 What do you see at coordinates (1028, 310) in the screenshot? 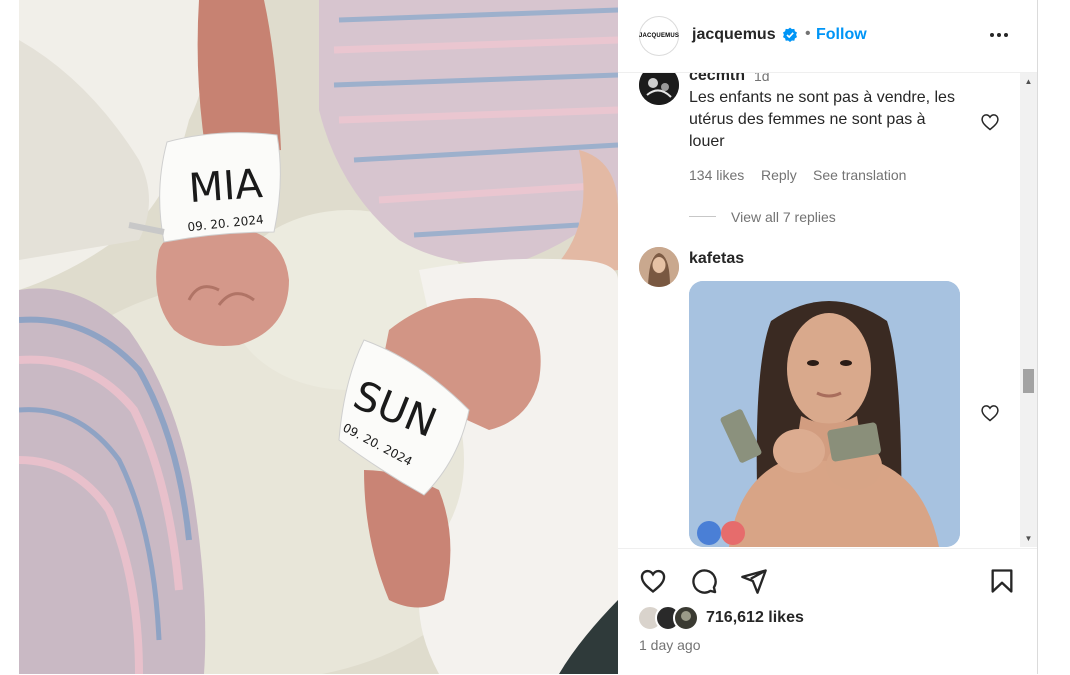
I see `comments-scrollbar: ▲ ▼` at bounding box center [1028, 310].